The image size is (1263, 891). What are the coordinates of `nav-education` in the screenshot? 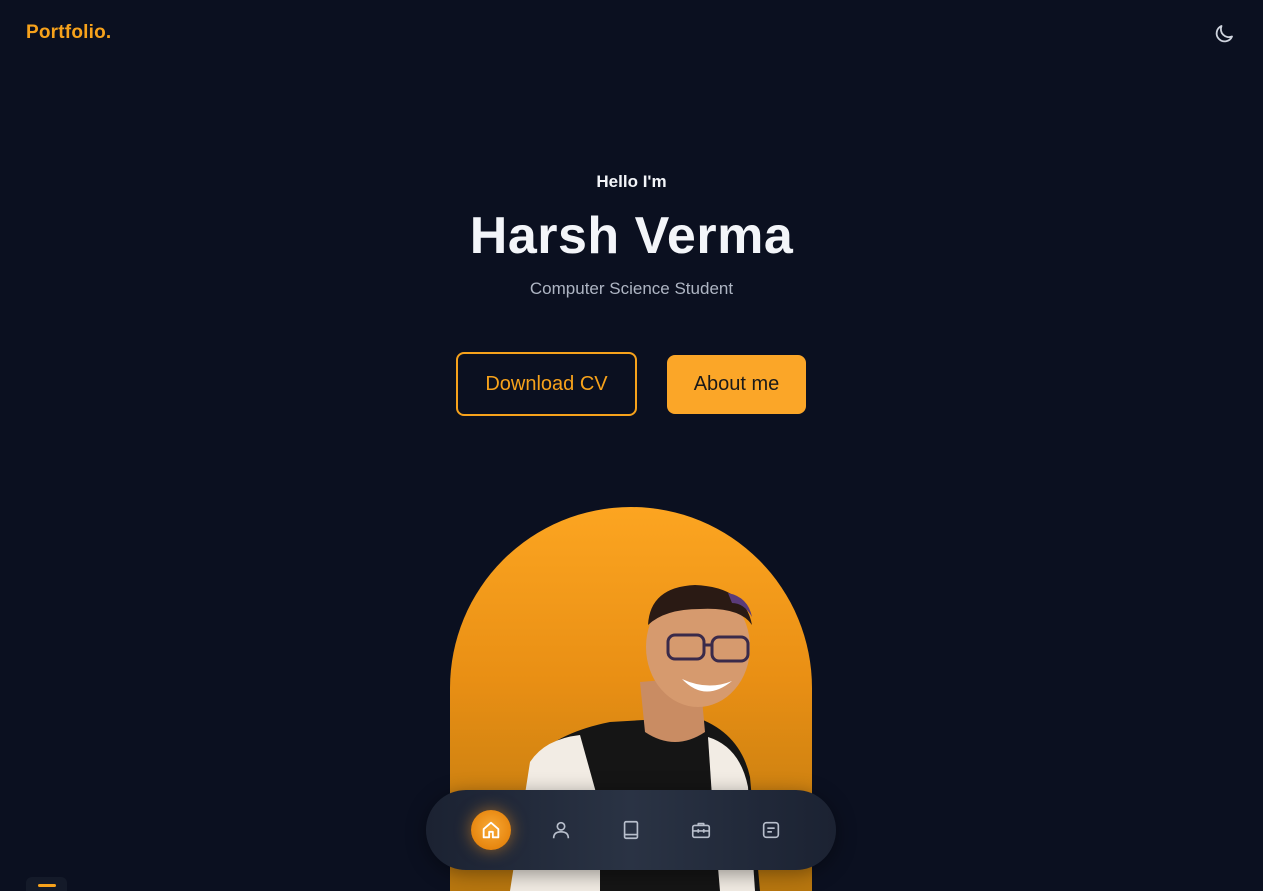 It's located at (631, 830).